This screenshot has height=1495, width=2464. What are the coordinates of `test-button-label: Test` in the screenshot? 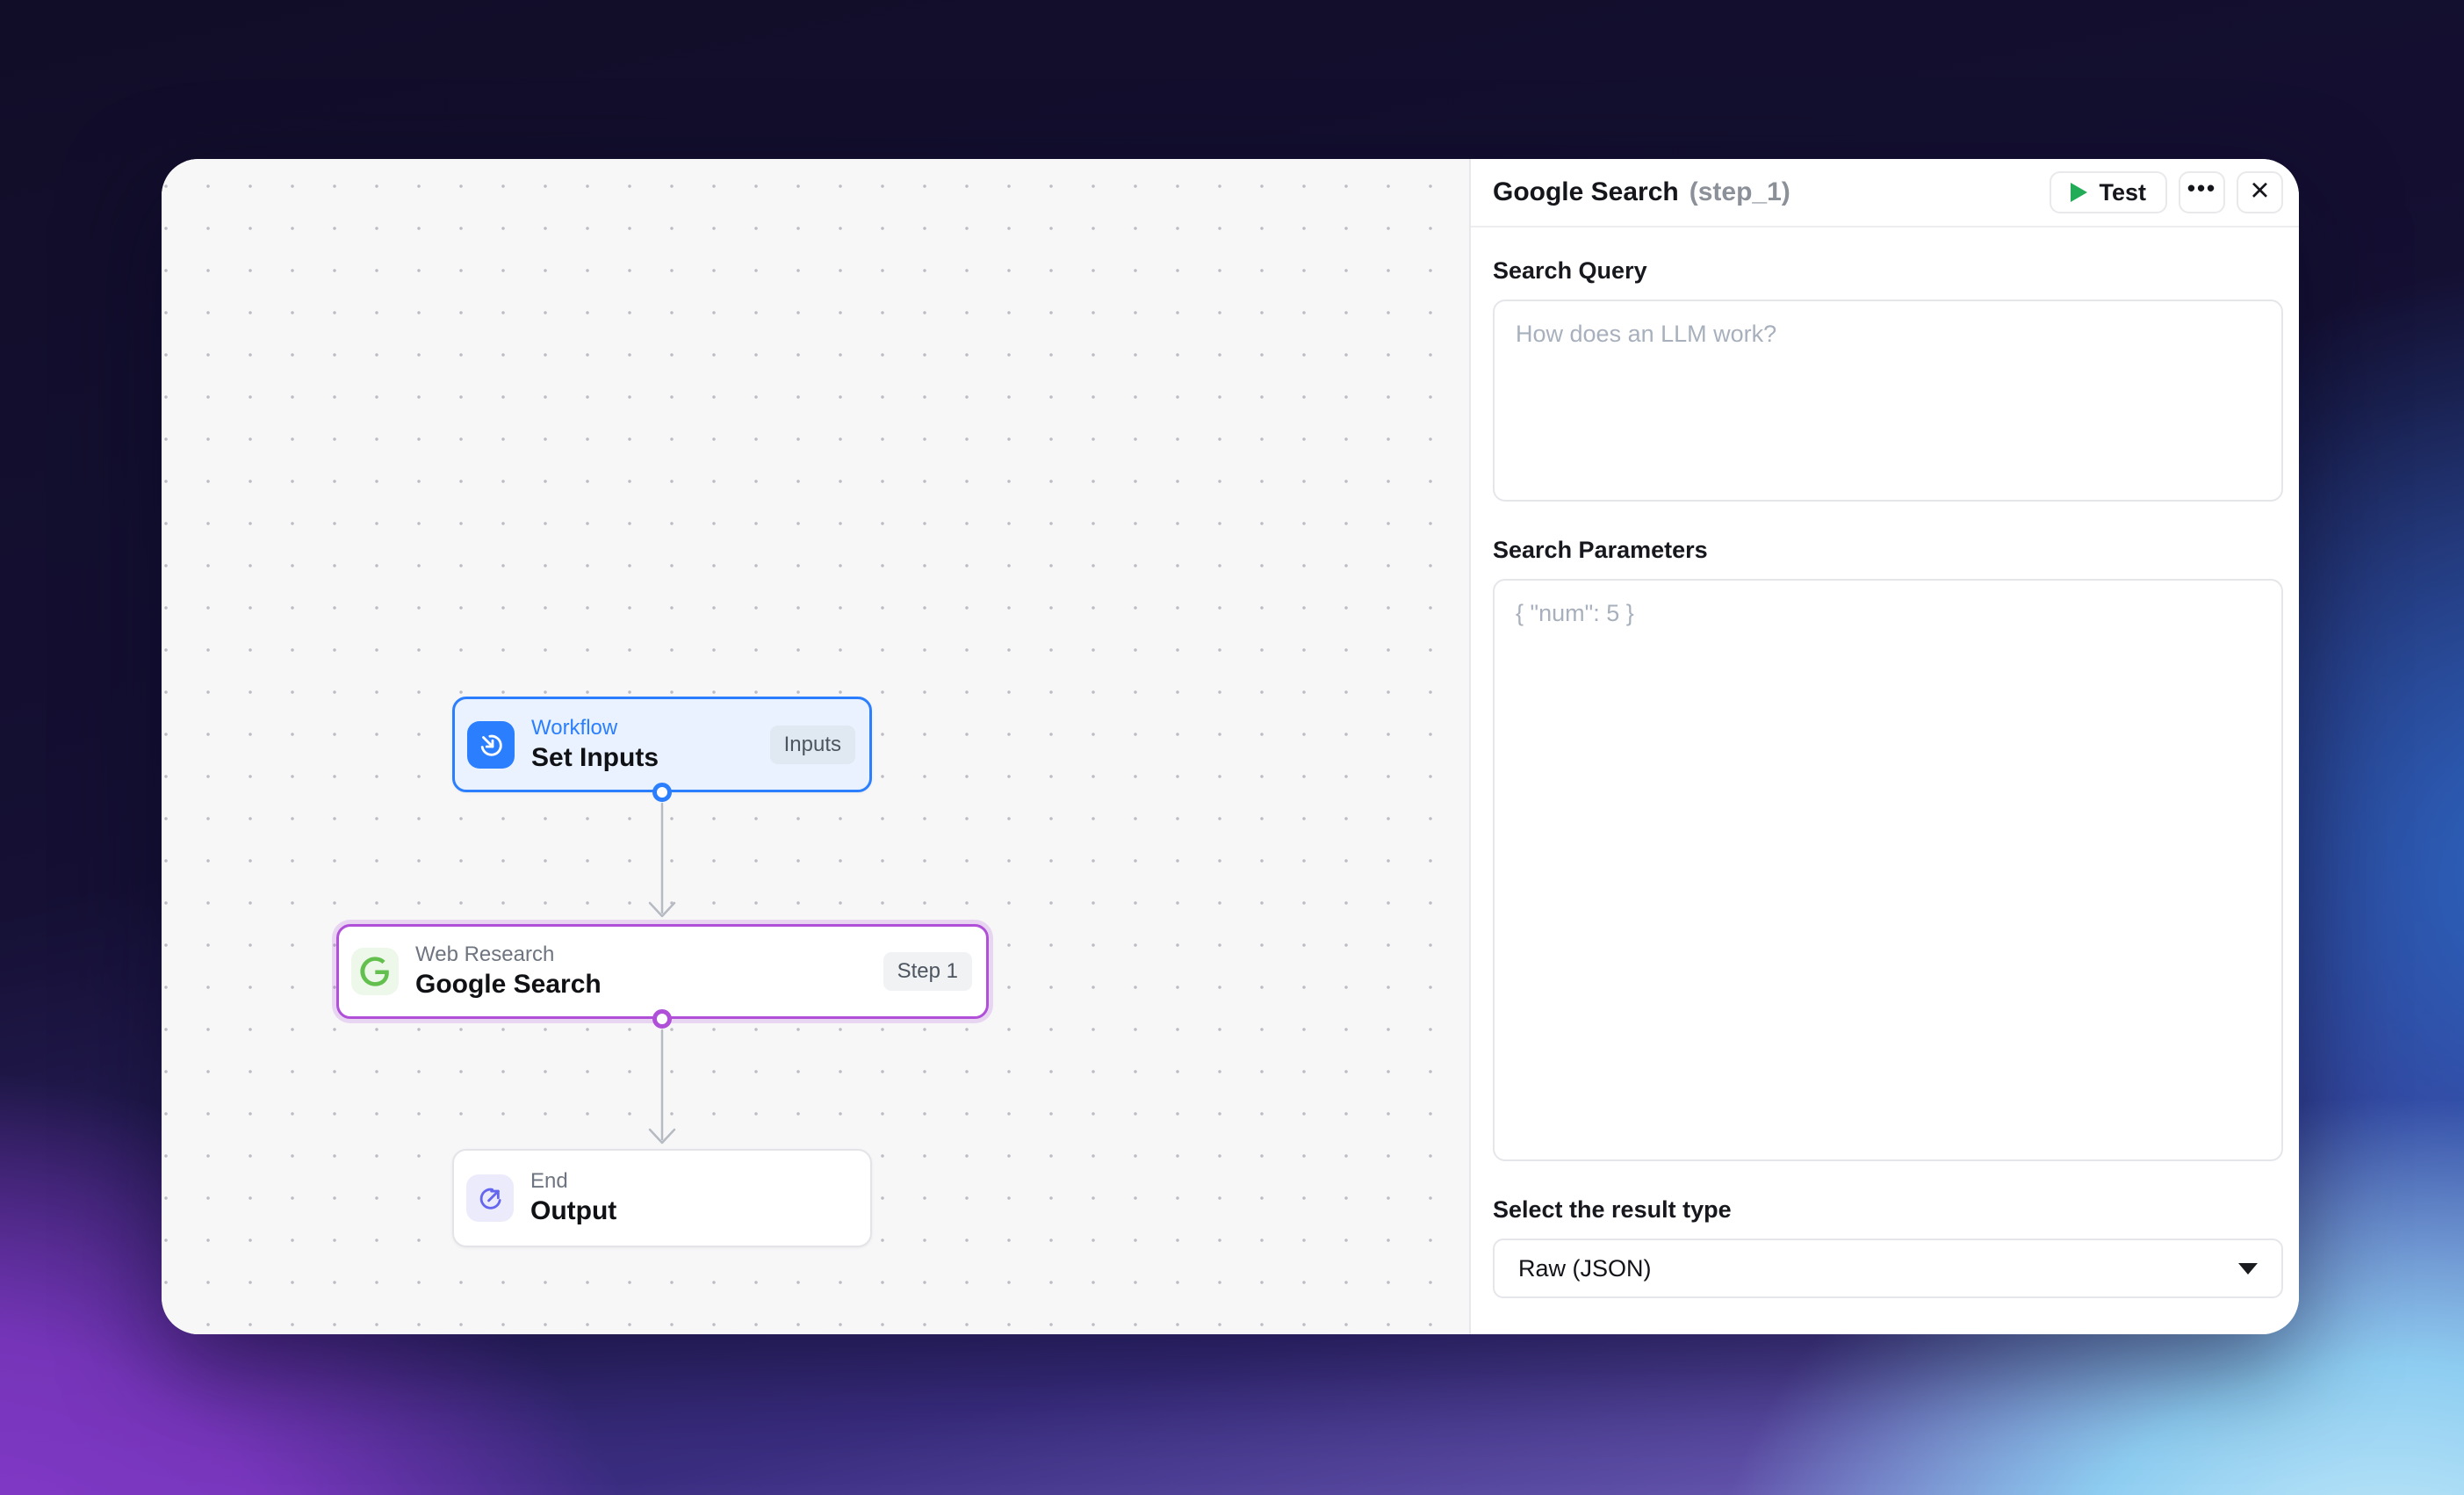 It's located at (2122, 192).